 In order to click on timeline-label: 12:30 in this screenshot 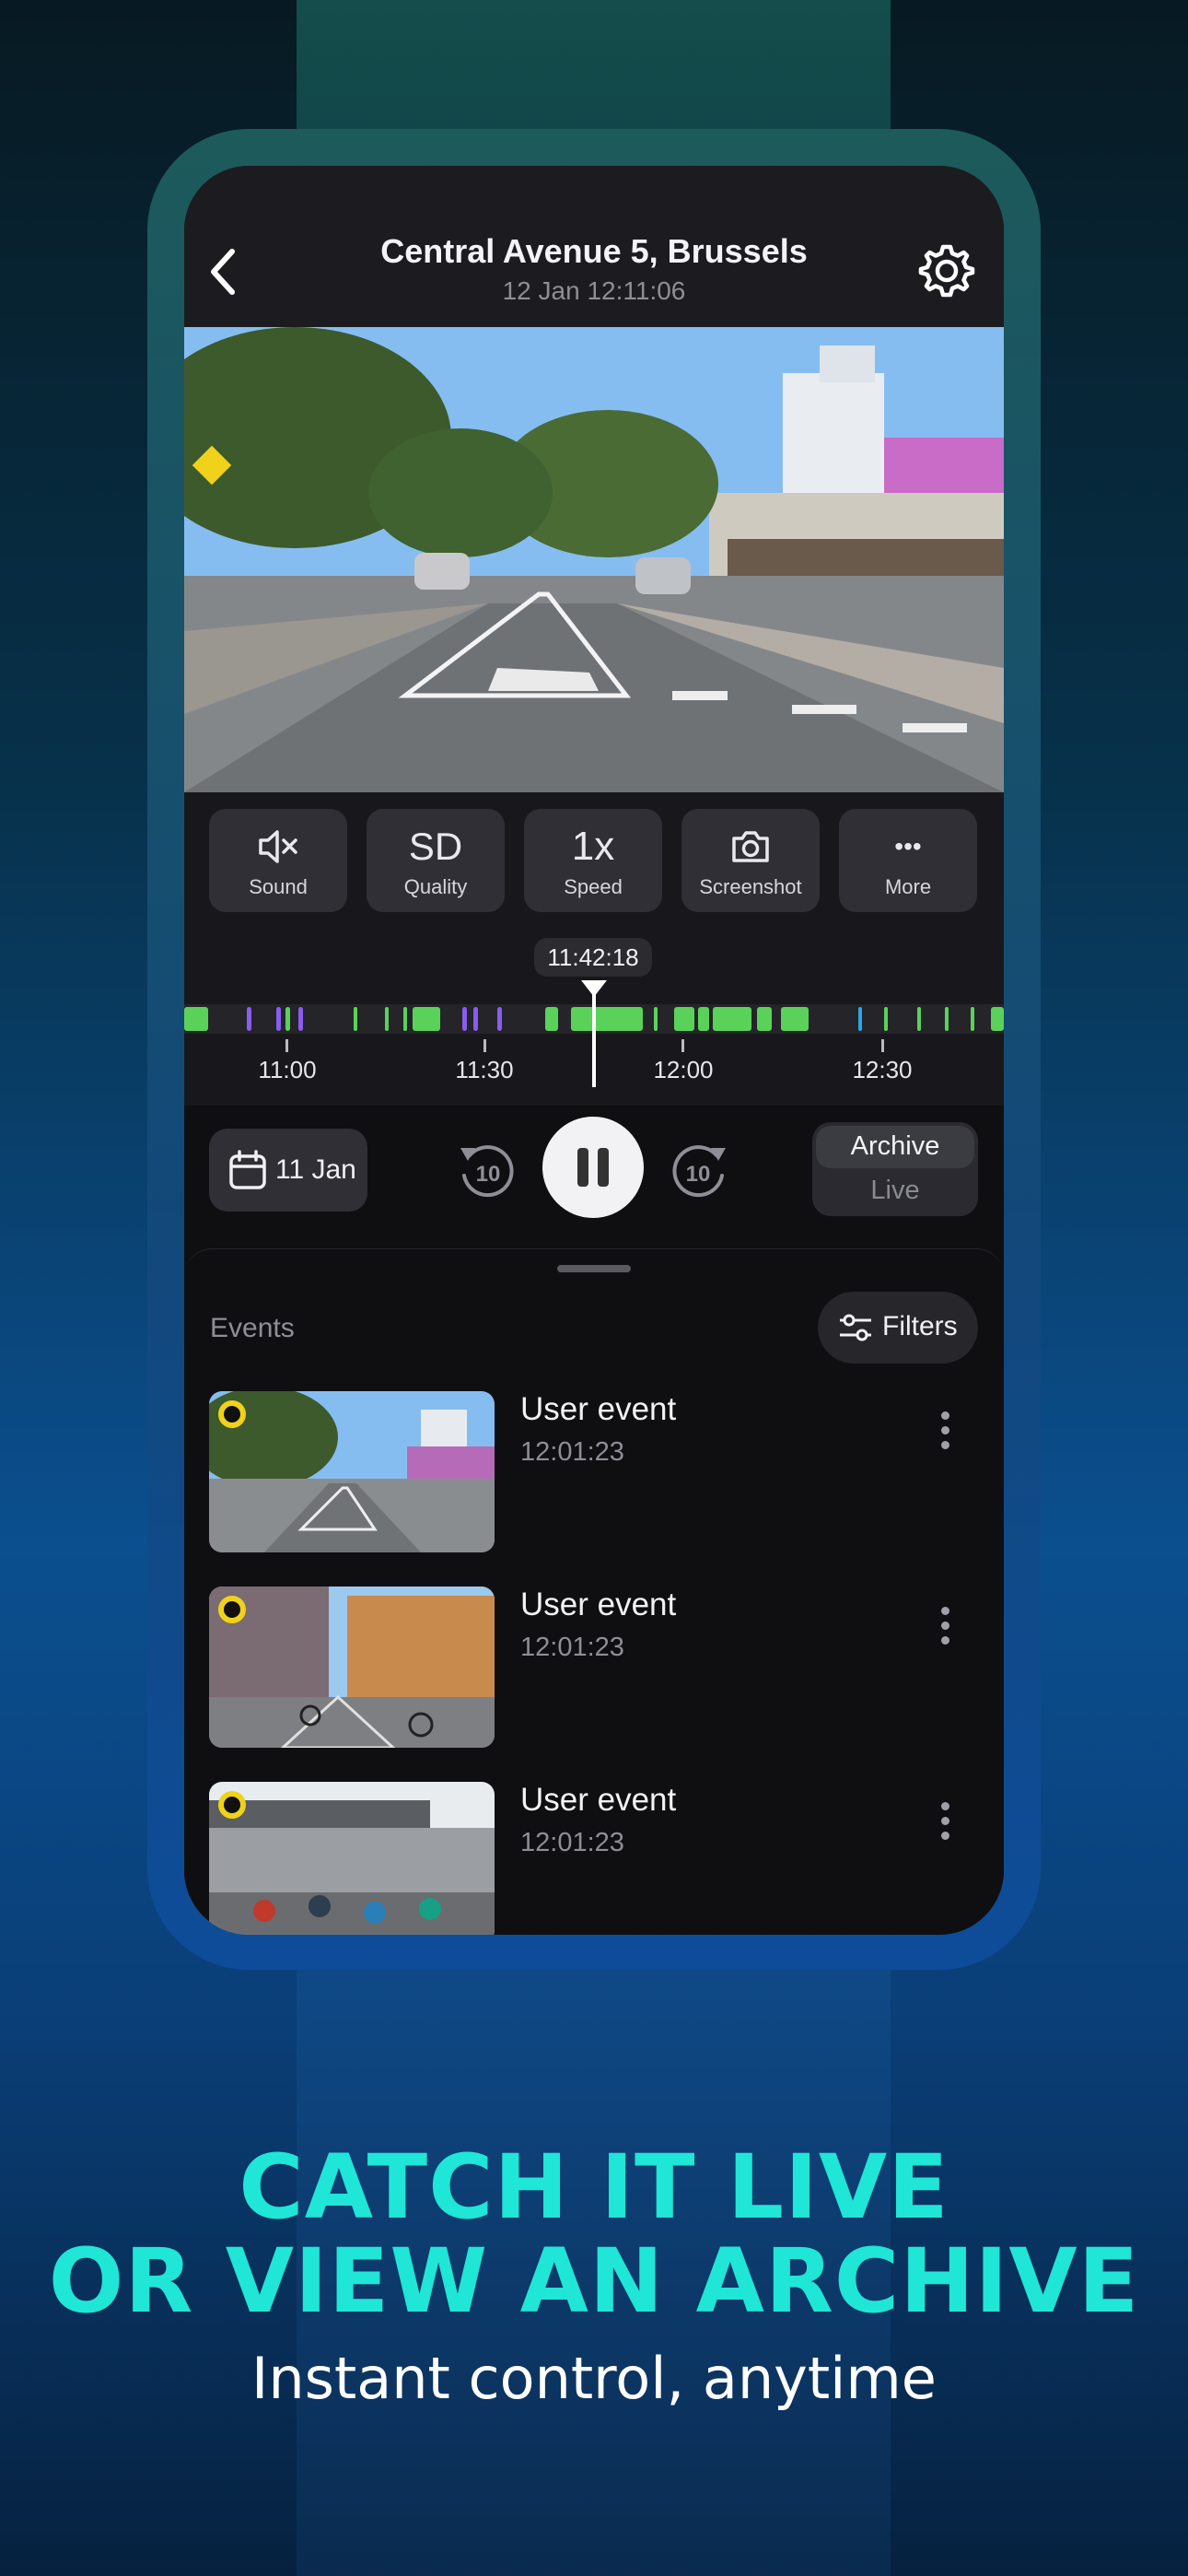, I will do `click(882, 1069)`.